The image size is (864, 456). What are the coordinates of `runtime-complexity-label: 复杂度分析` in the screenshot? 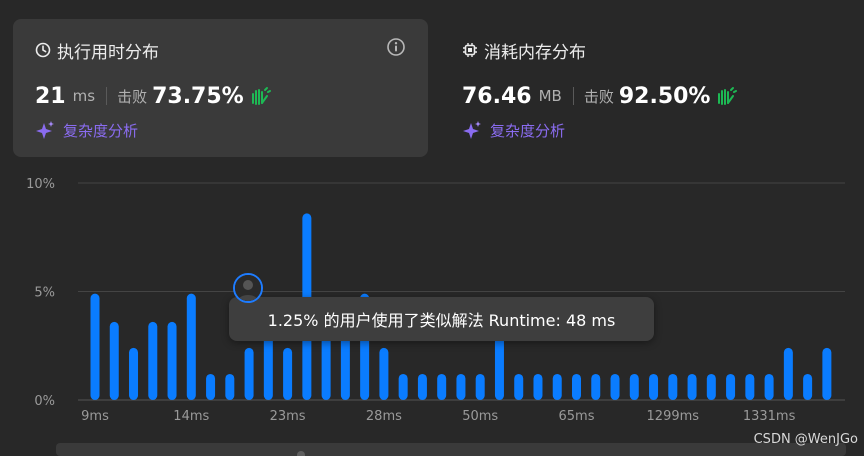 It's located at (101, 130).